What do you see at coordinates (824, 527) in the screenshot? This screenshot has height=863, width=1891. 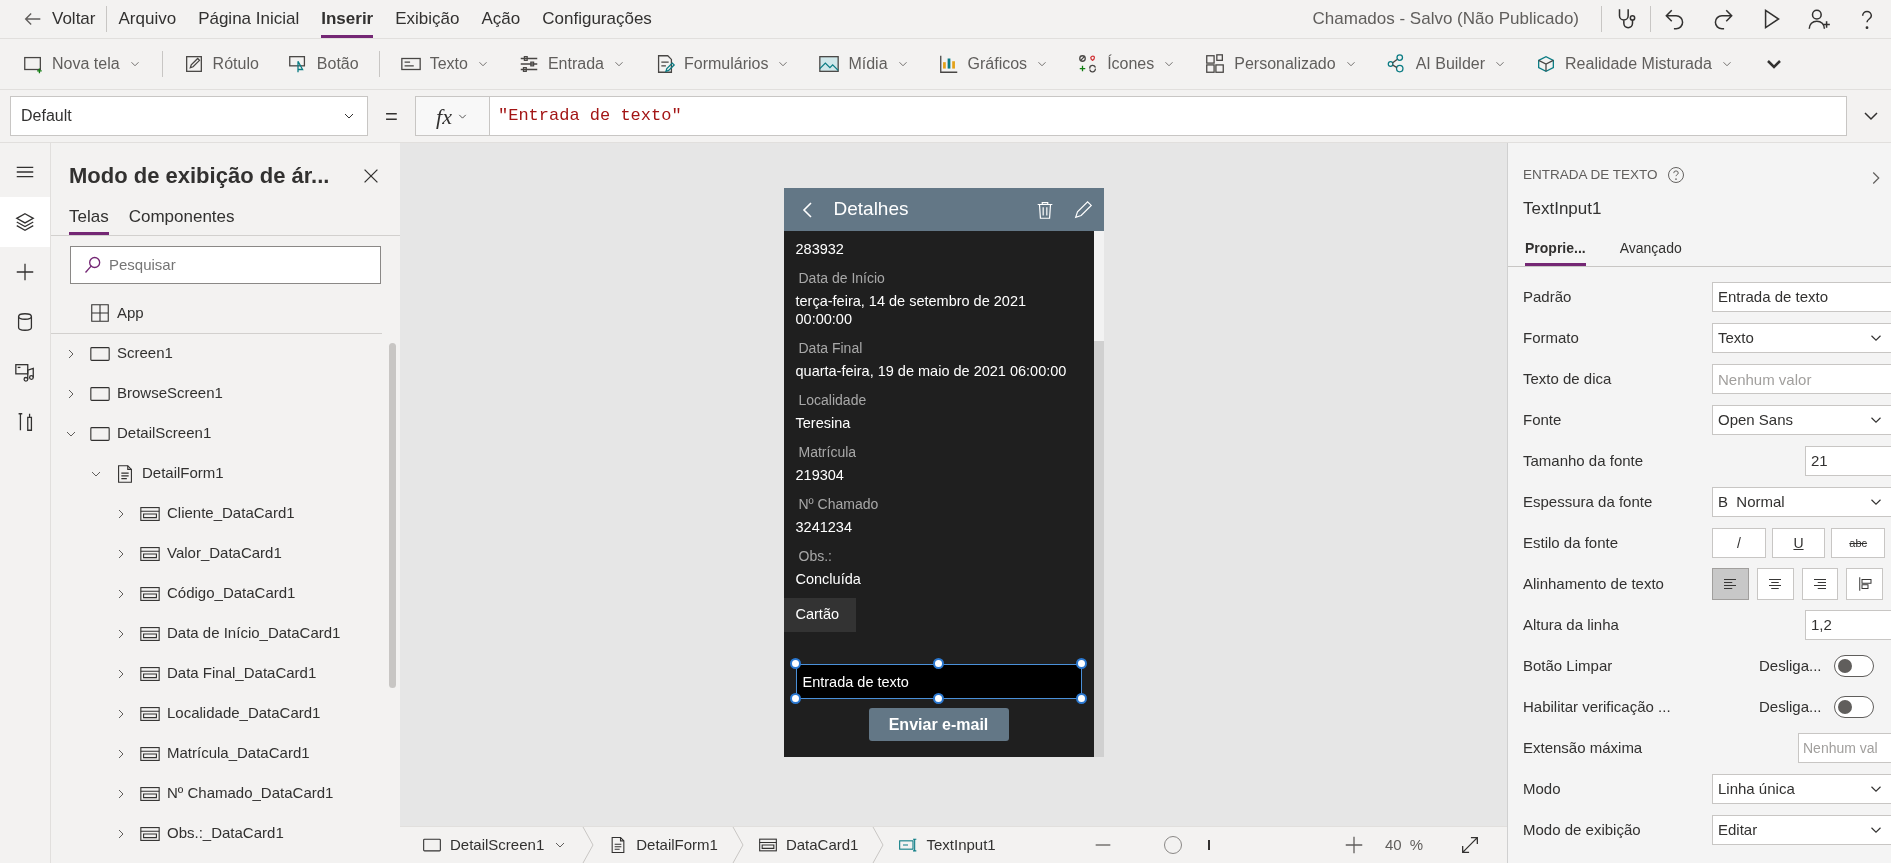 I see `field-value: 3241234` at bounding box center [824, 527].